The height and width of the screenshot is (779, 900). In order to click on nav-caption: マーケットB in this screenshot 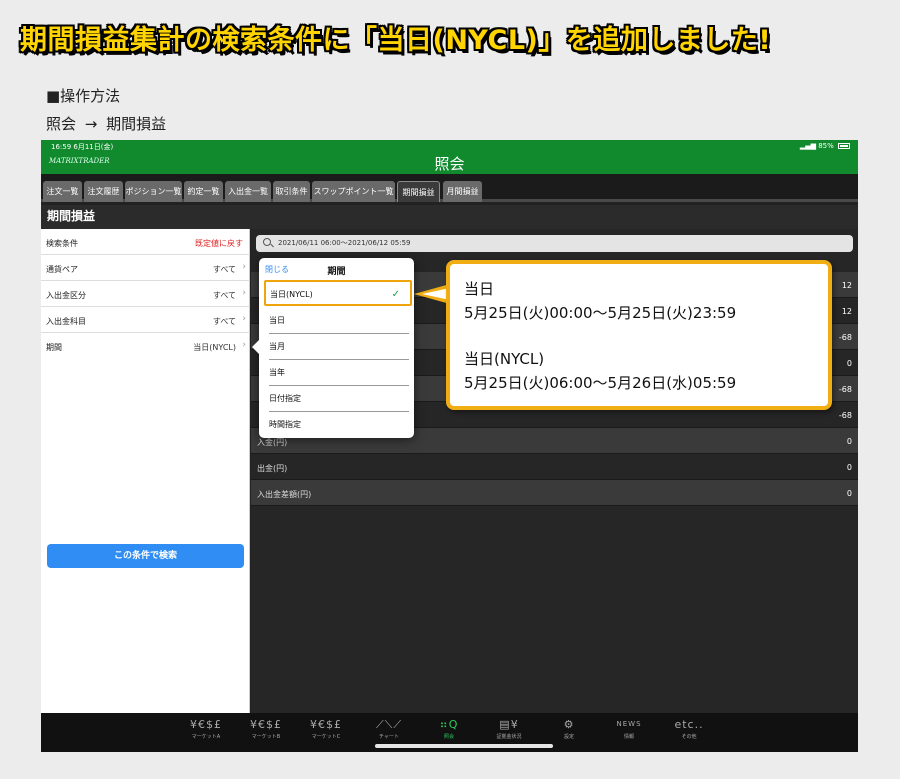, I will do `click(266, 737)`.